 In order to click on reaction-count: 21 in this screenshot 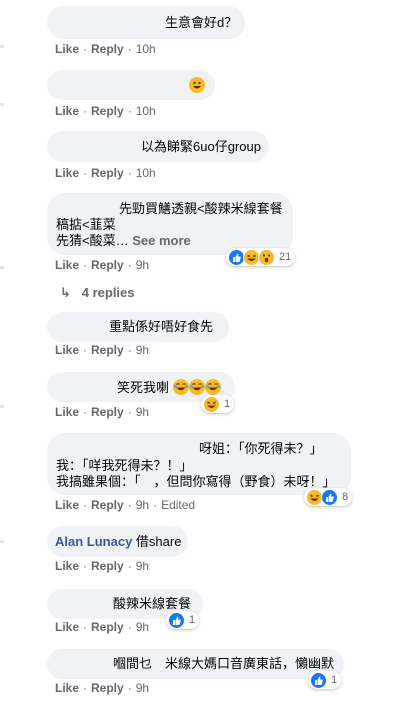, I will do `click(285, 257)`.